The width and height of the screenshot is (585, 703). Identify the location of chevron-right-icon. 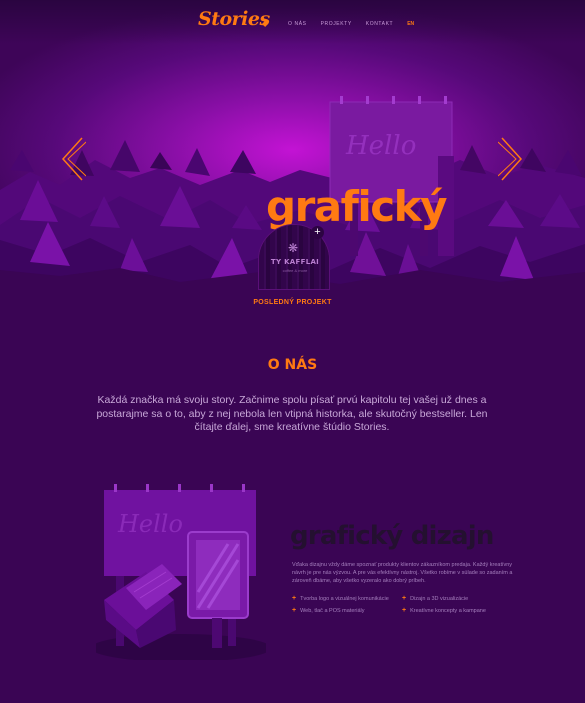
(511, 159).